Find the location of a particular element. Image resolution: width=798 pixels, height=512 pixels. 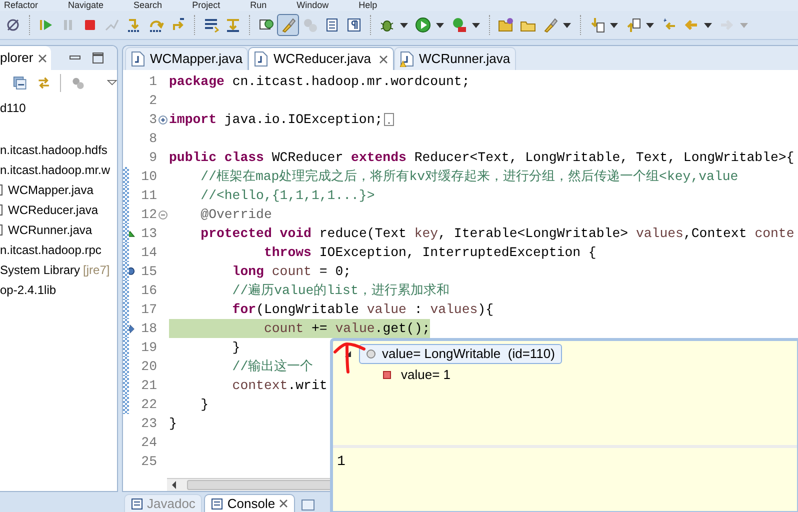

scroll-left-icon is located at coordinates (174, 485).